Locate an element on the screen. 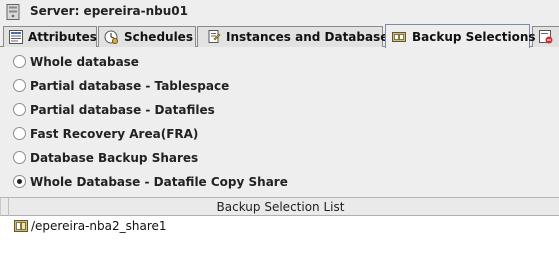  attributes-icon is located at coordinates (16, 37).